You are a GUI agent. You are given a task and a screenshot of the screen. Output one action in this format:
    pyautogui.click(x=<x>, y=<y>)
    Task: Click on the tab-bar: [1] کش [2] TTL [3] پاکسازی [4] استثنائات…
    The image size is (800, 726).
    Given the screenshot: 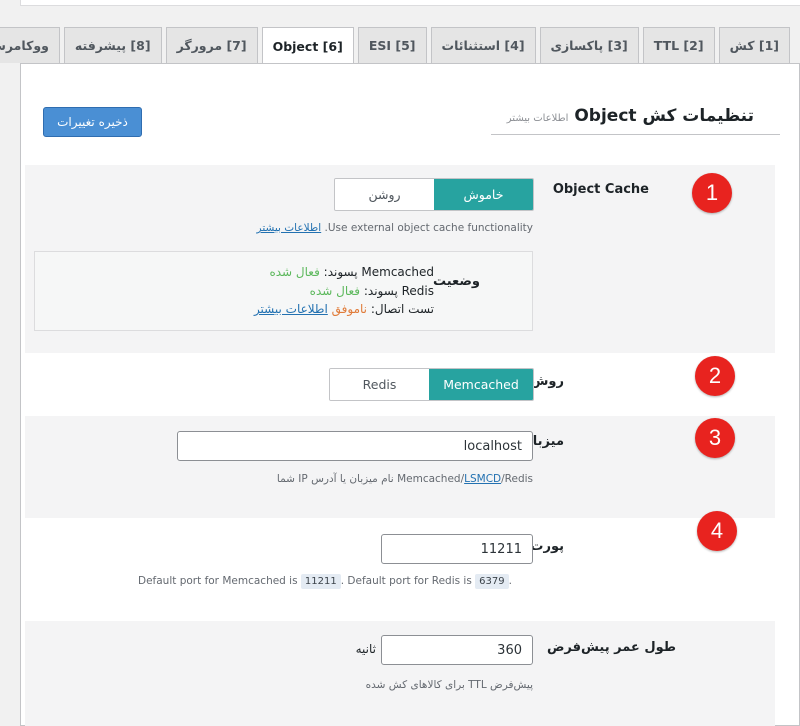 What is the action you would take?
    pyautogui.click(x=395, y=45)
    